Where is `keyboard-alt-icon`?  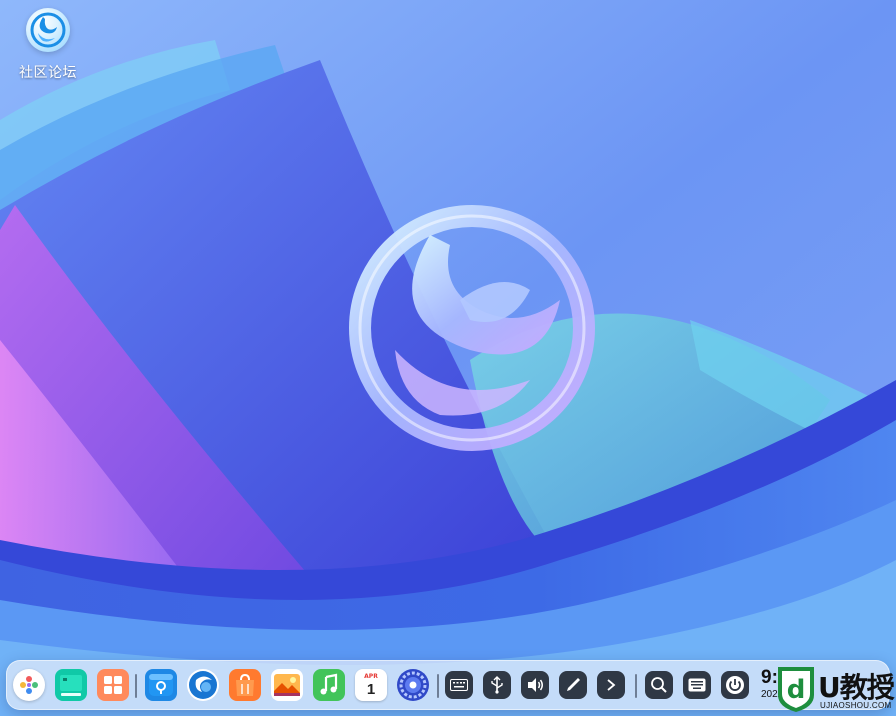
keyboard-alt-icon is located at coordinates (697, 685).